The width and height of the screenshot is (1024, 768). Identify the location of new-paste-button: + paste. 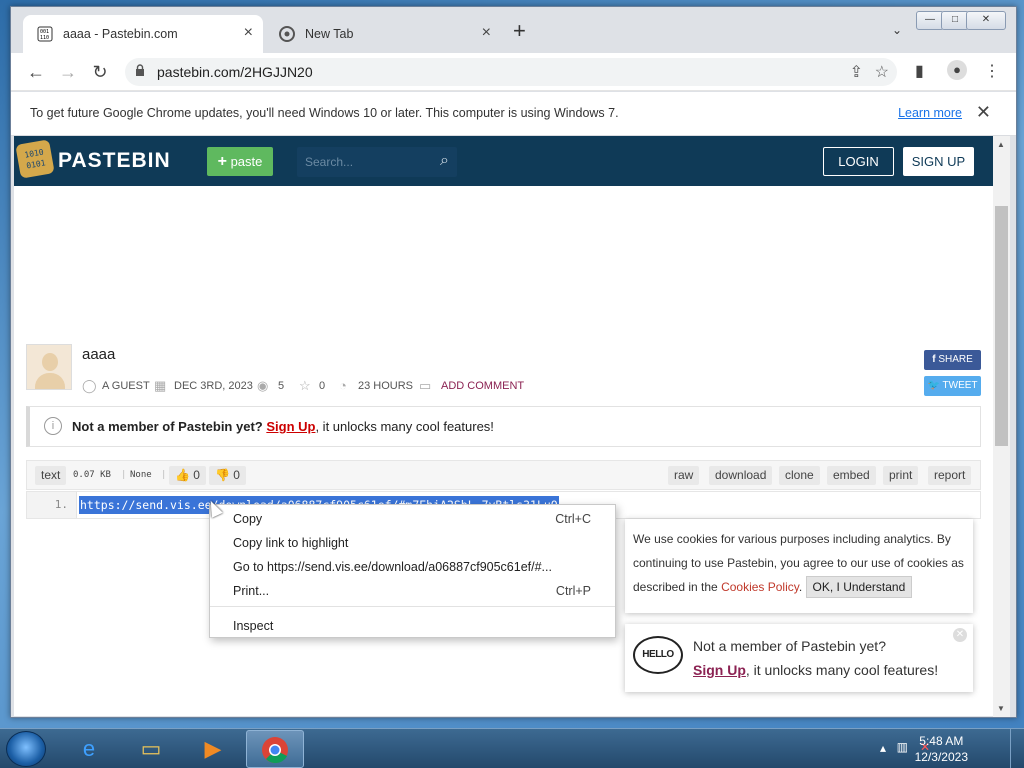
(240, 161).